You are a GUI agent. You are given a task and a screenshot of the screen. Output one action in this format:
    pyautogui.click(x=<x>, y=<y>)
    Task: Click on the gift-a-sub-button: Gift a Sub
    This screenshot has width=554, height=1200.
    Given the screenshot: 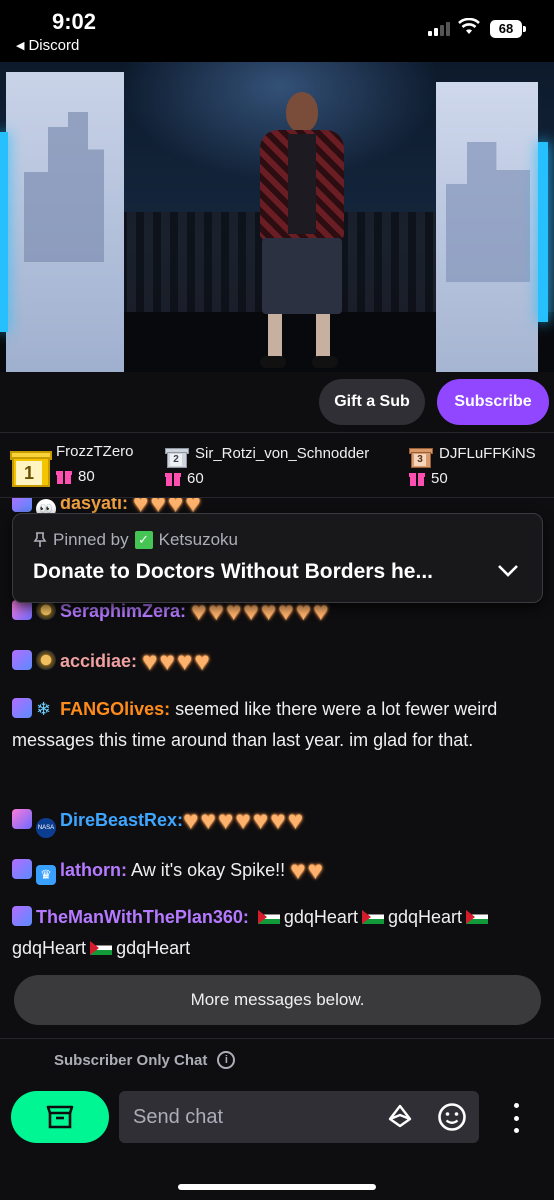 What is the action you would take?
    pyautogui.click(x=372, y=402)
    